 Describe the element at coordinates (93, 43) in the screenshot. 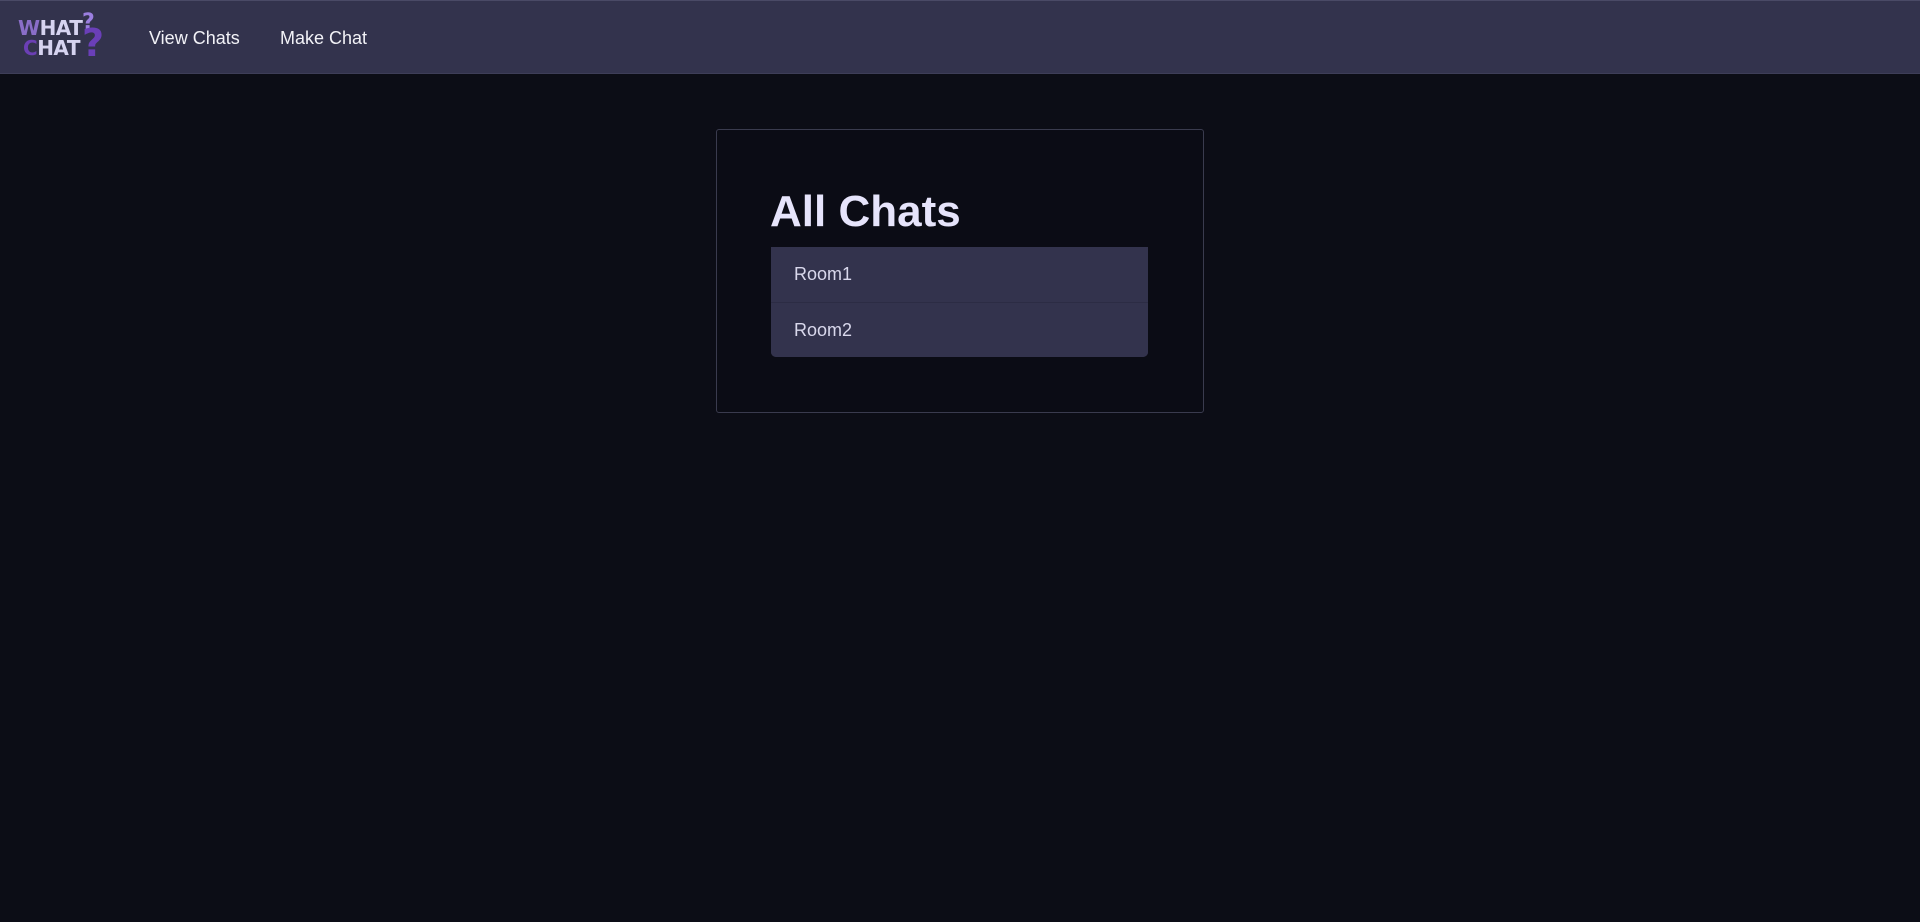

I see `logo-question-mark-large-icon: ?` at that location.